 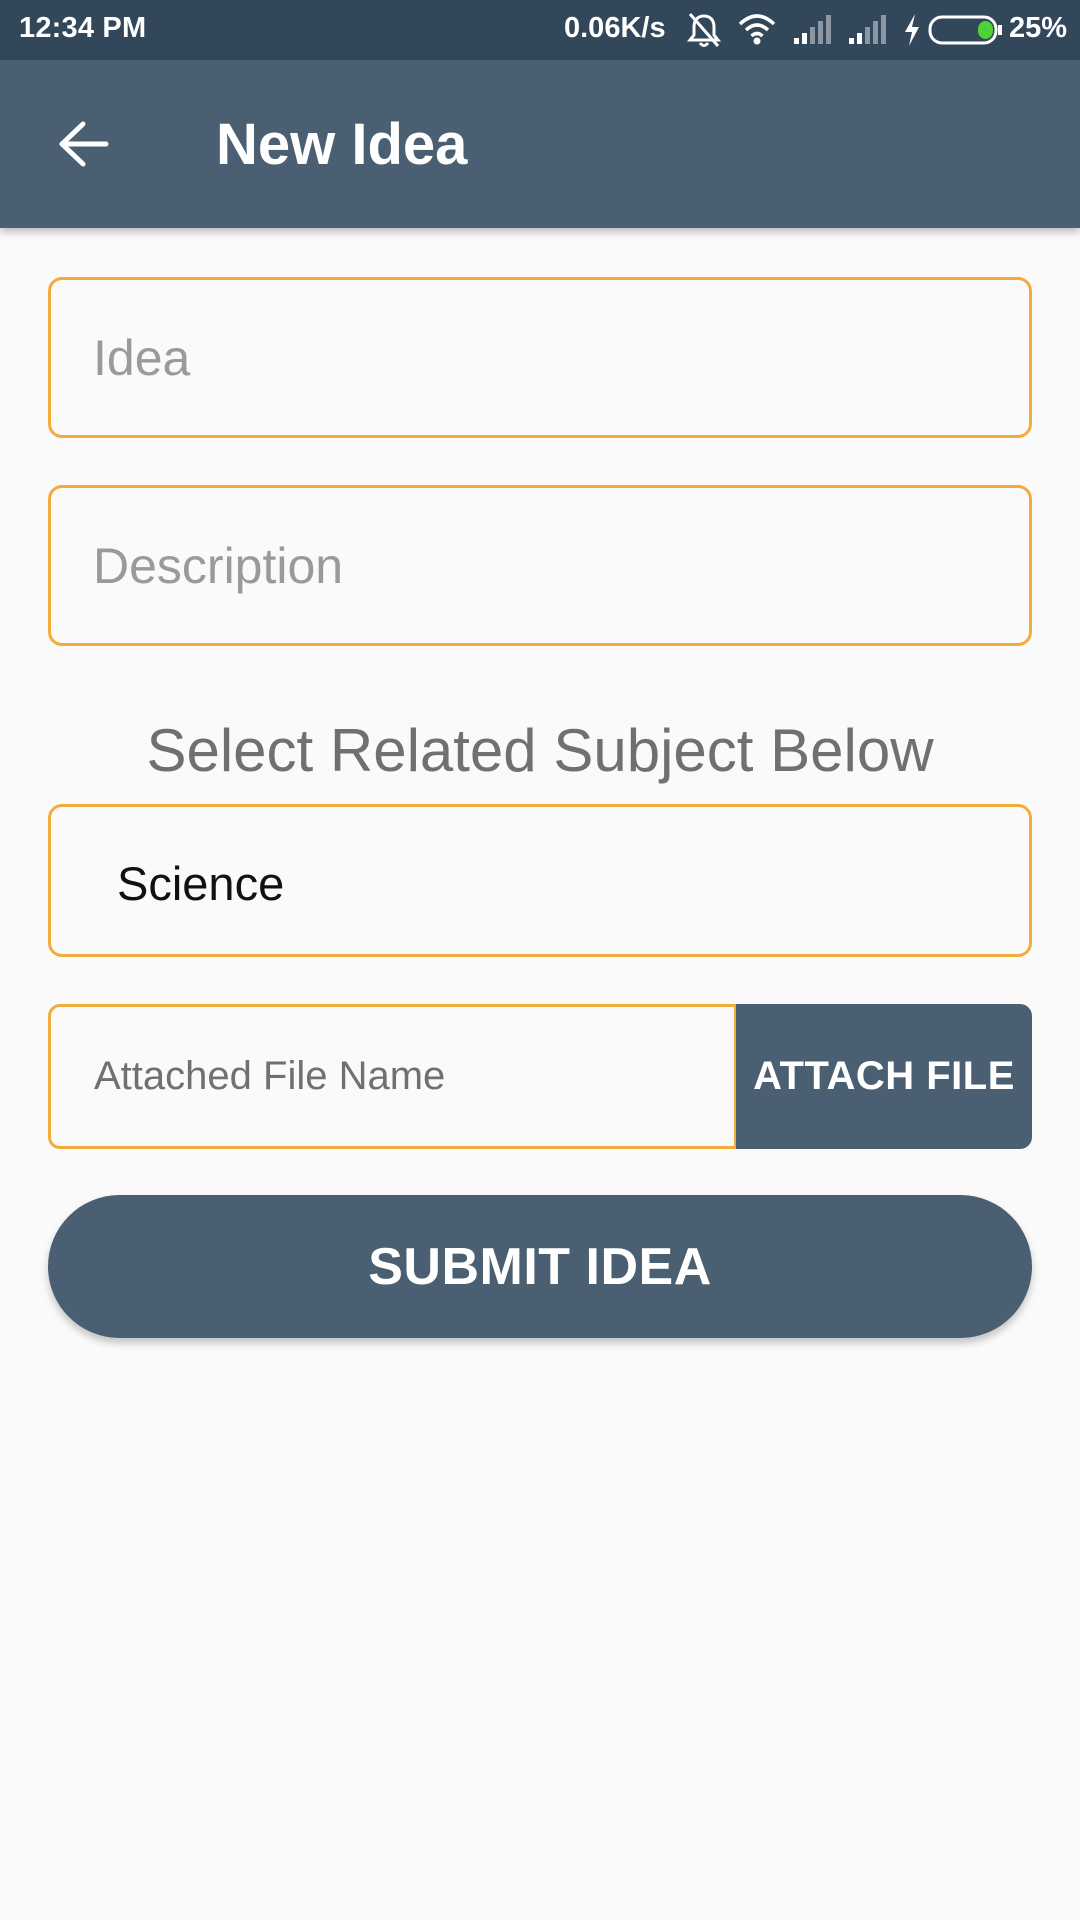 I want to click on signal-2-icon, so click(x=867, y=30).